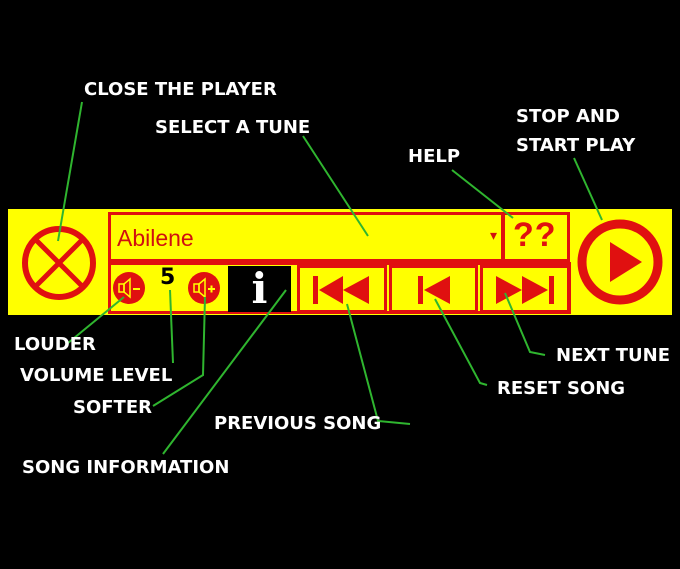 This screenshot has width=680, height=569. What do you see at coordinates (112, 407) in the screenshot?
I see `annotation-softer: SOFTER` at bounding box center [112, 407].